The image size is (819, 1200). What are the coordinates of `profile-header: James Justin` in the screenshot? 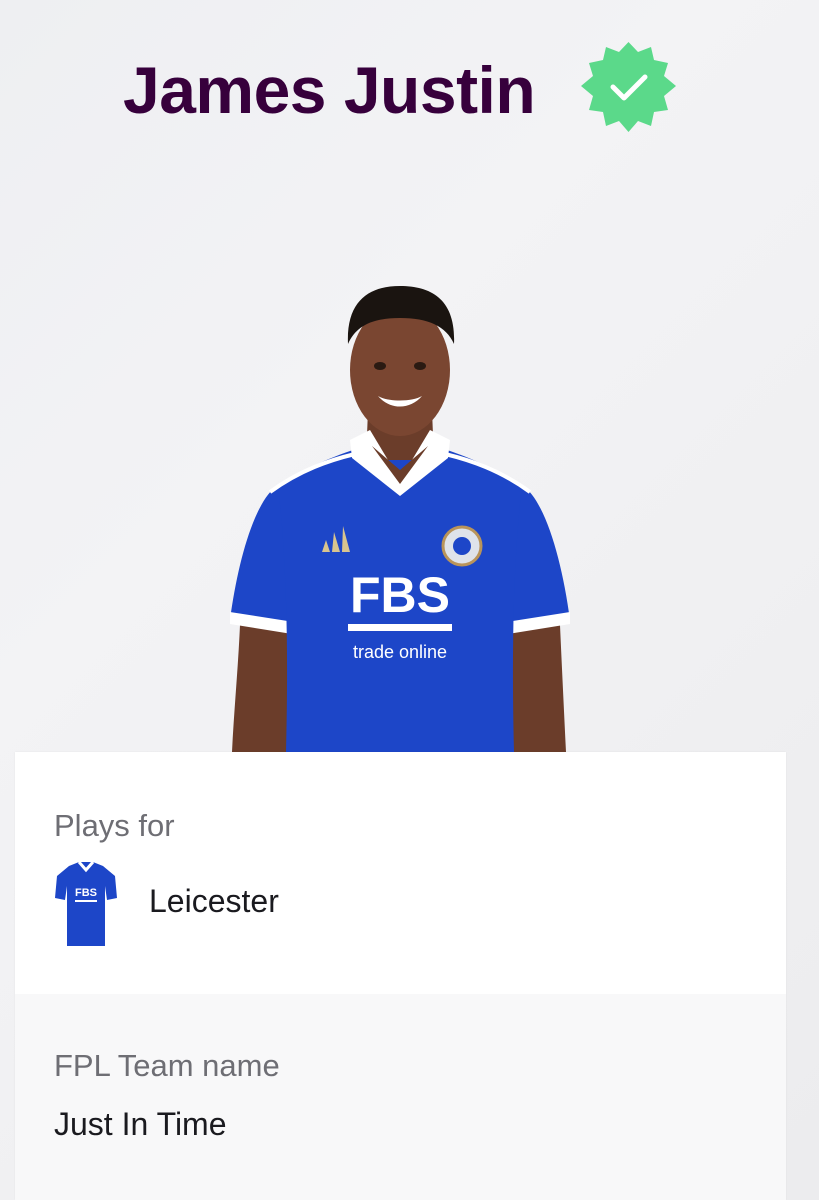 It's located at (409, 90).